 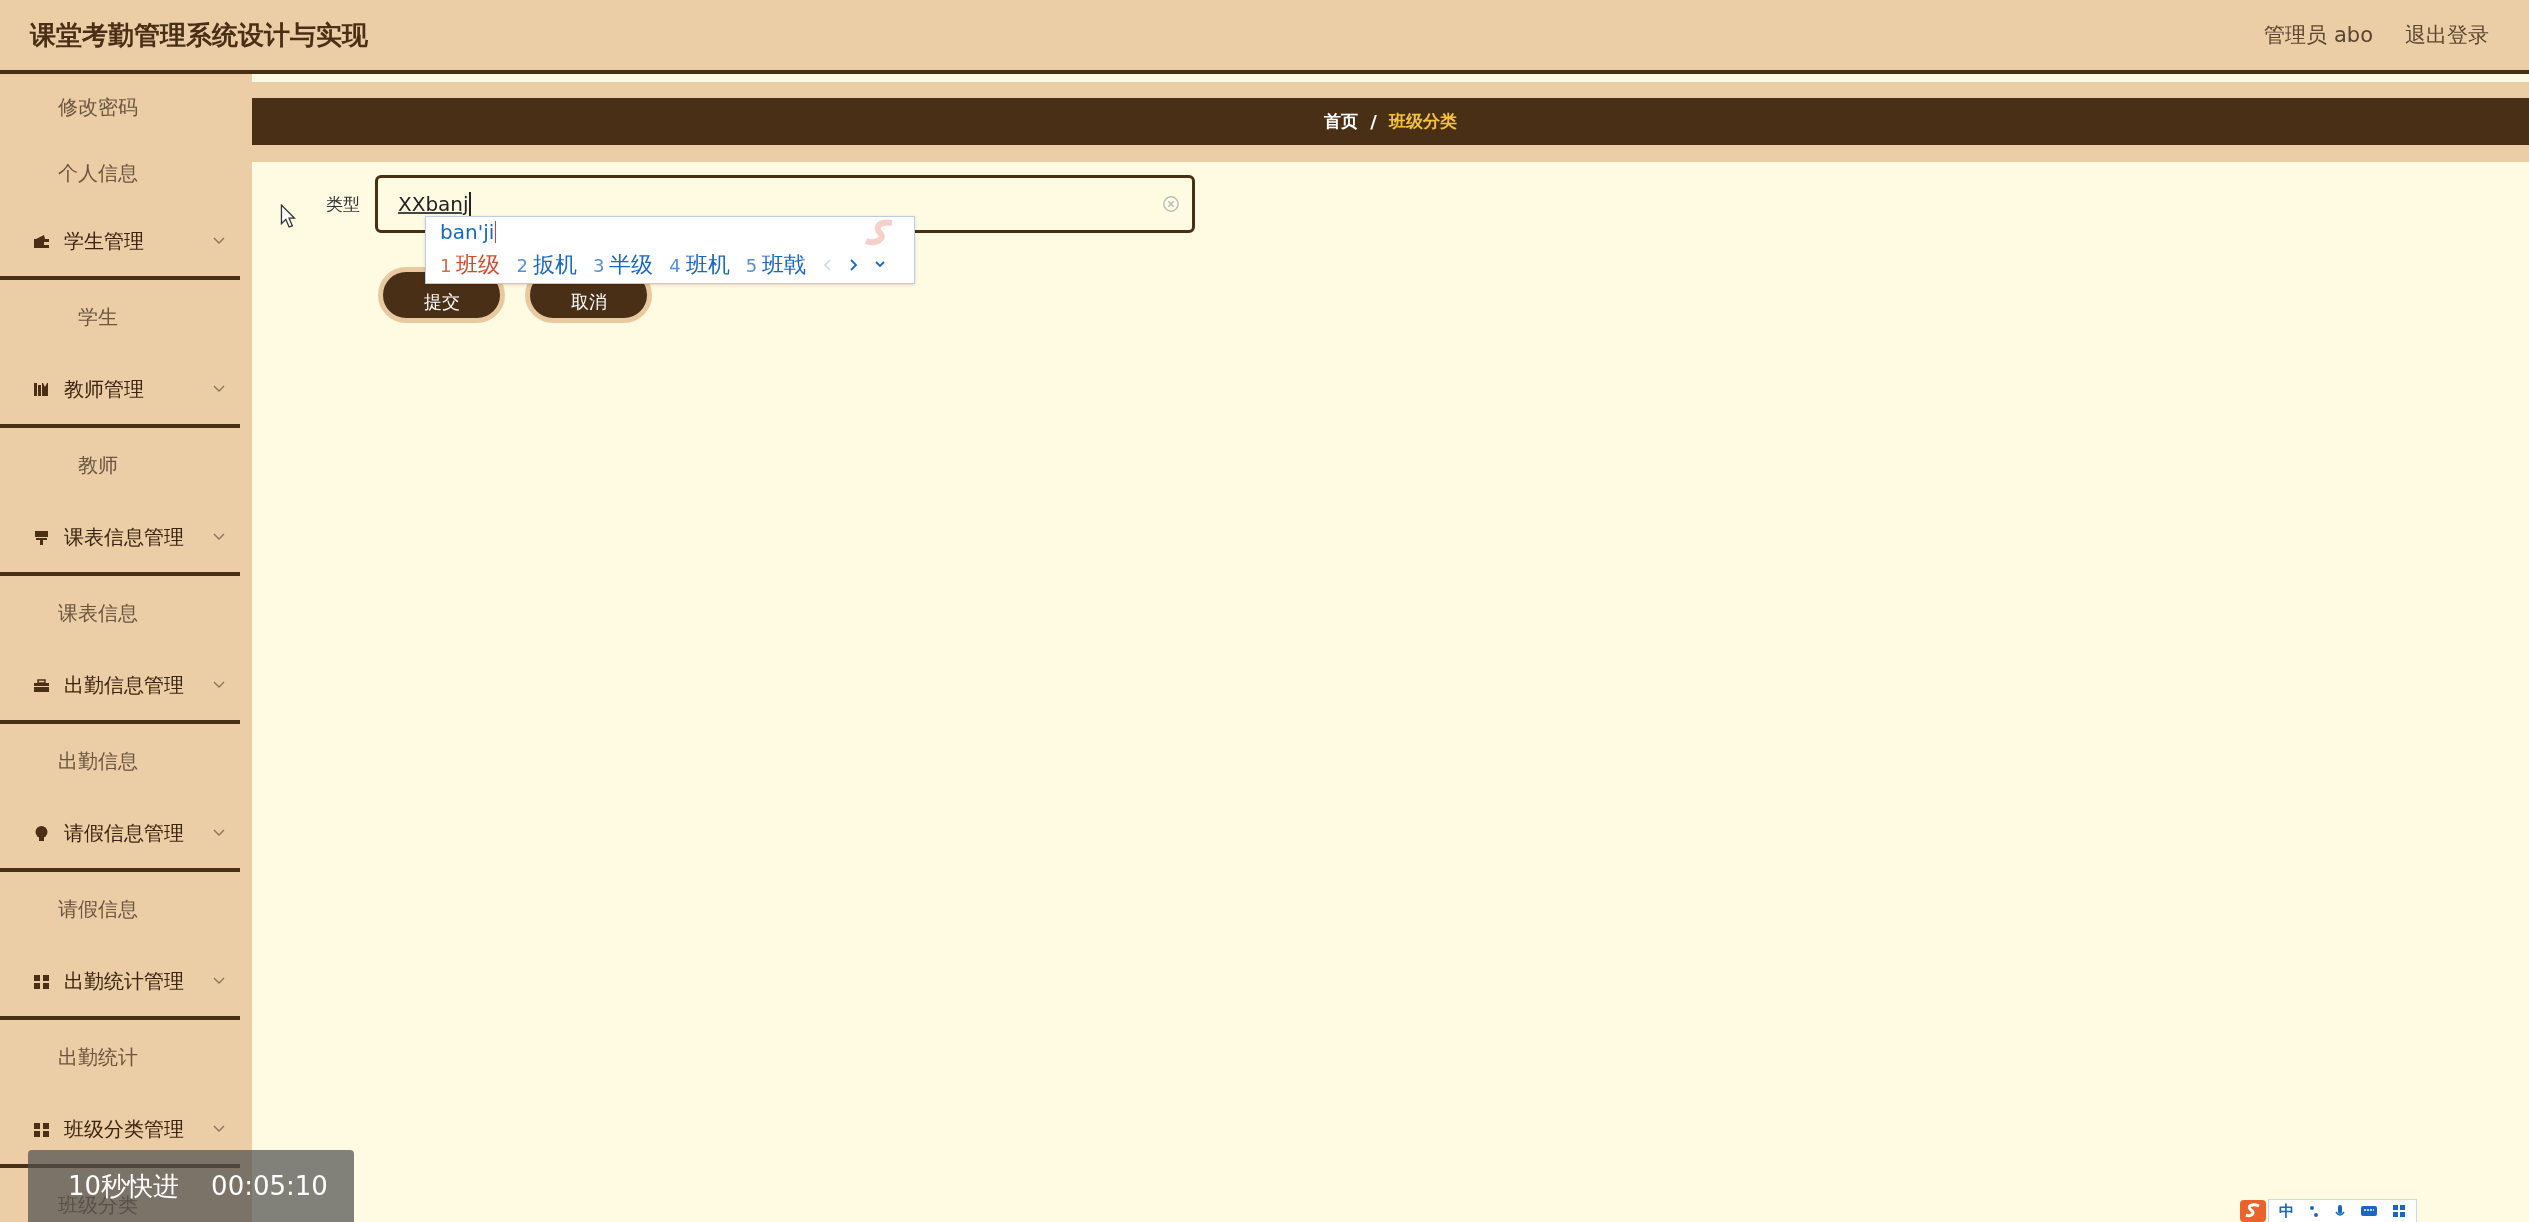 I want to click on microphone-icon, so click(x=2340, y=1211).